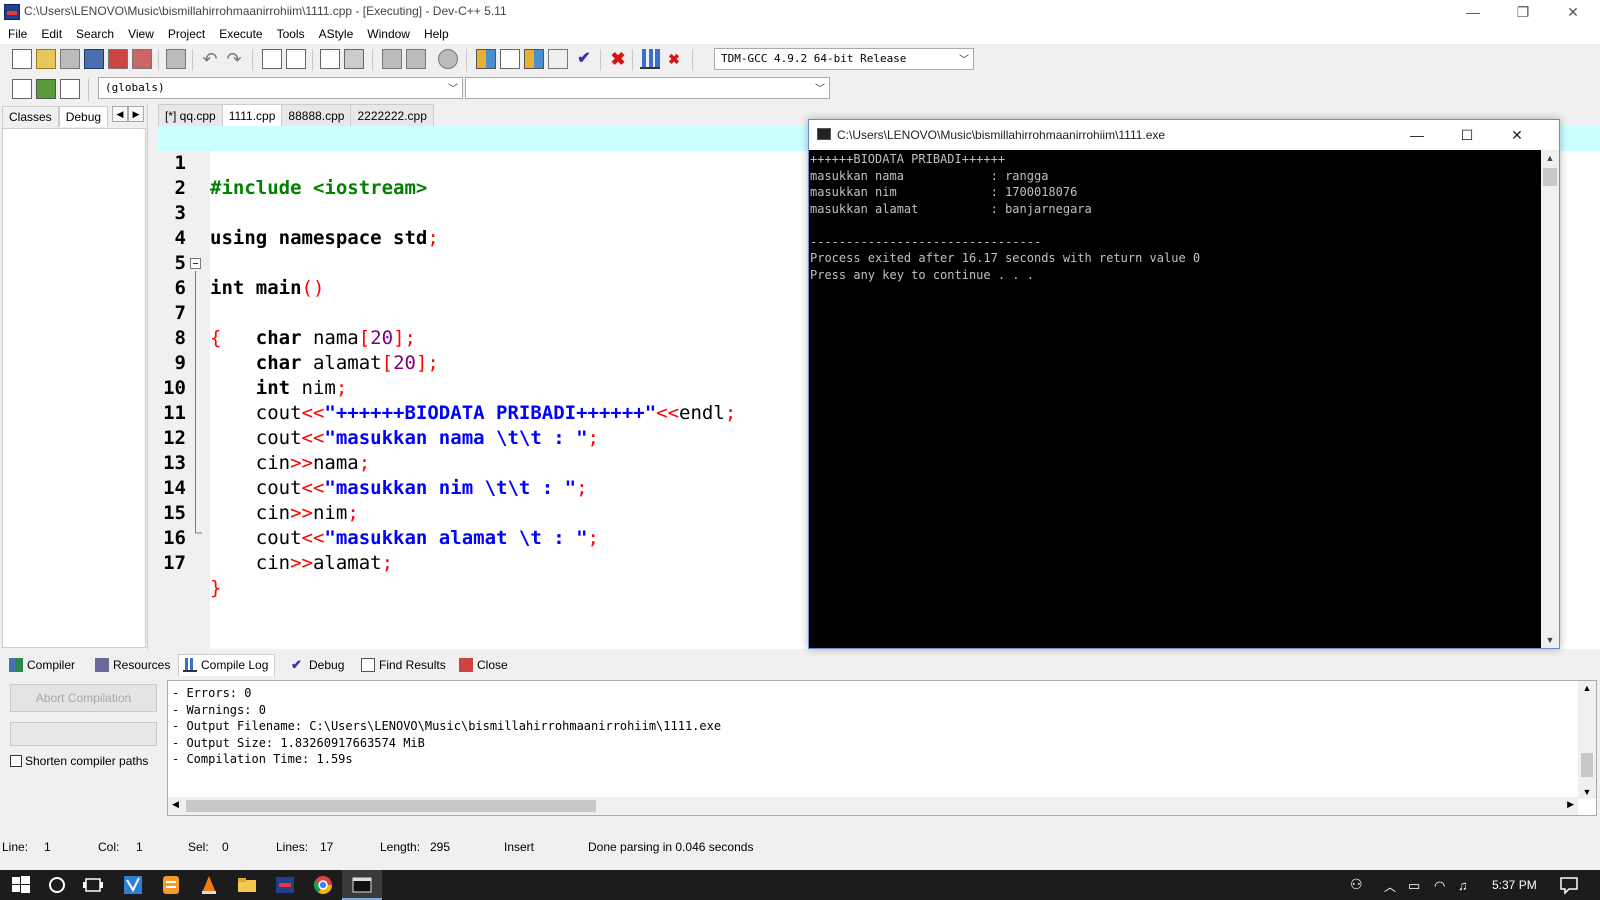  I want to click on shorten-paths-checkbox: Shorten compiler paths, so click(79, 761).